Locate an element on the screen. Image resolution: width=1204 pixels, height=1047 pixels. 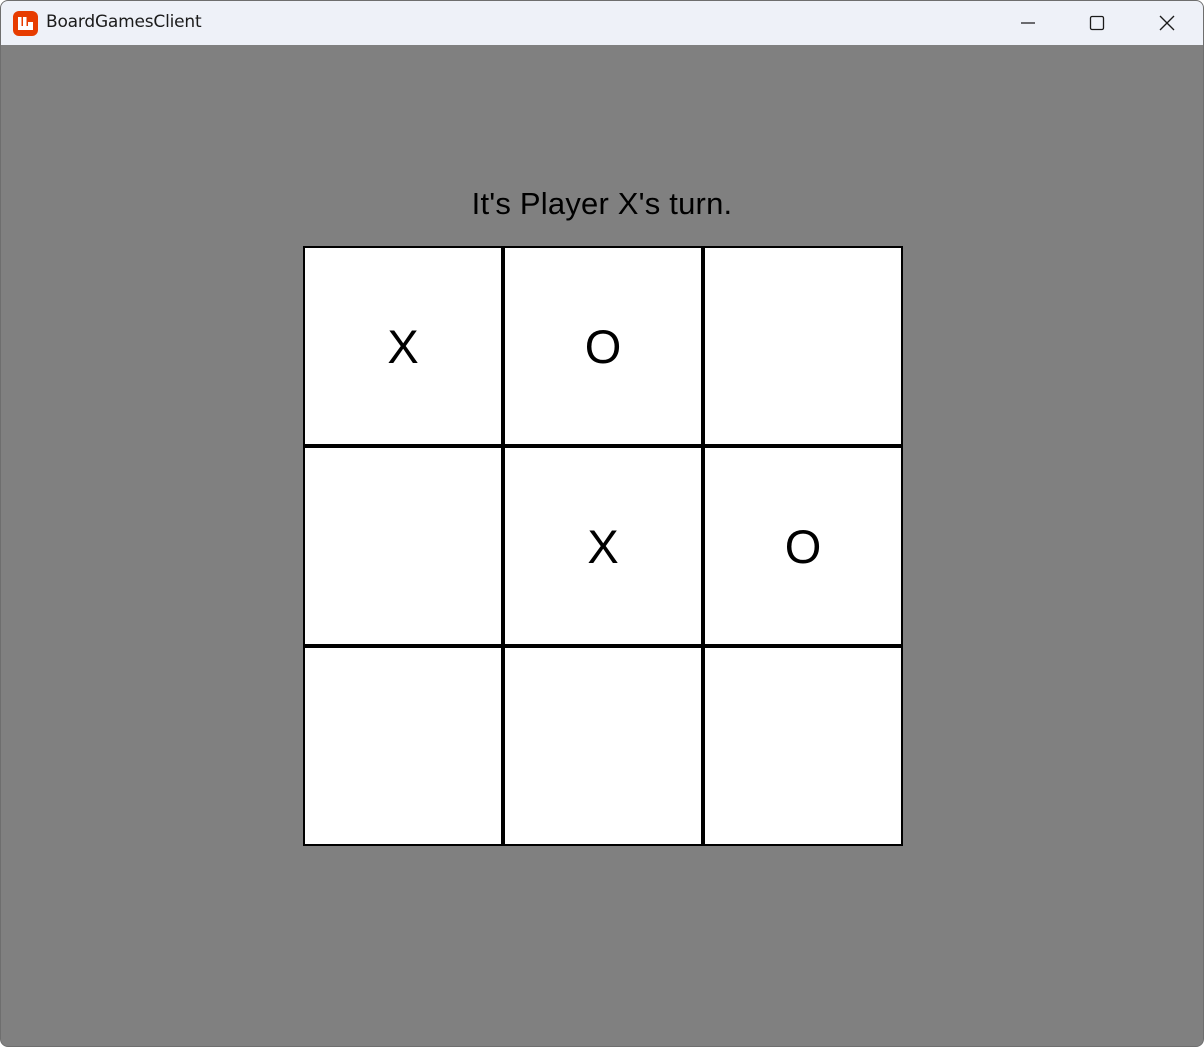
board-cell-r2-c1 is located at coordinates (403, 546).